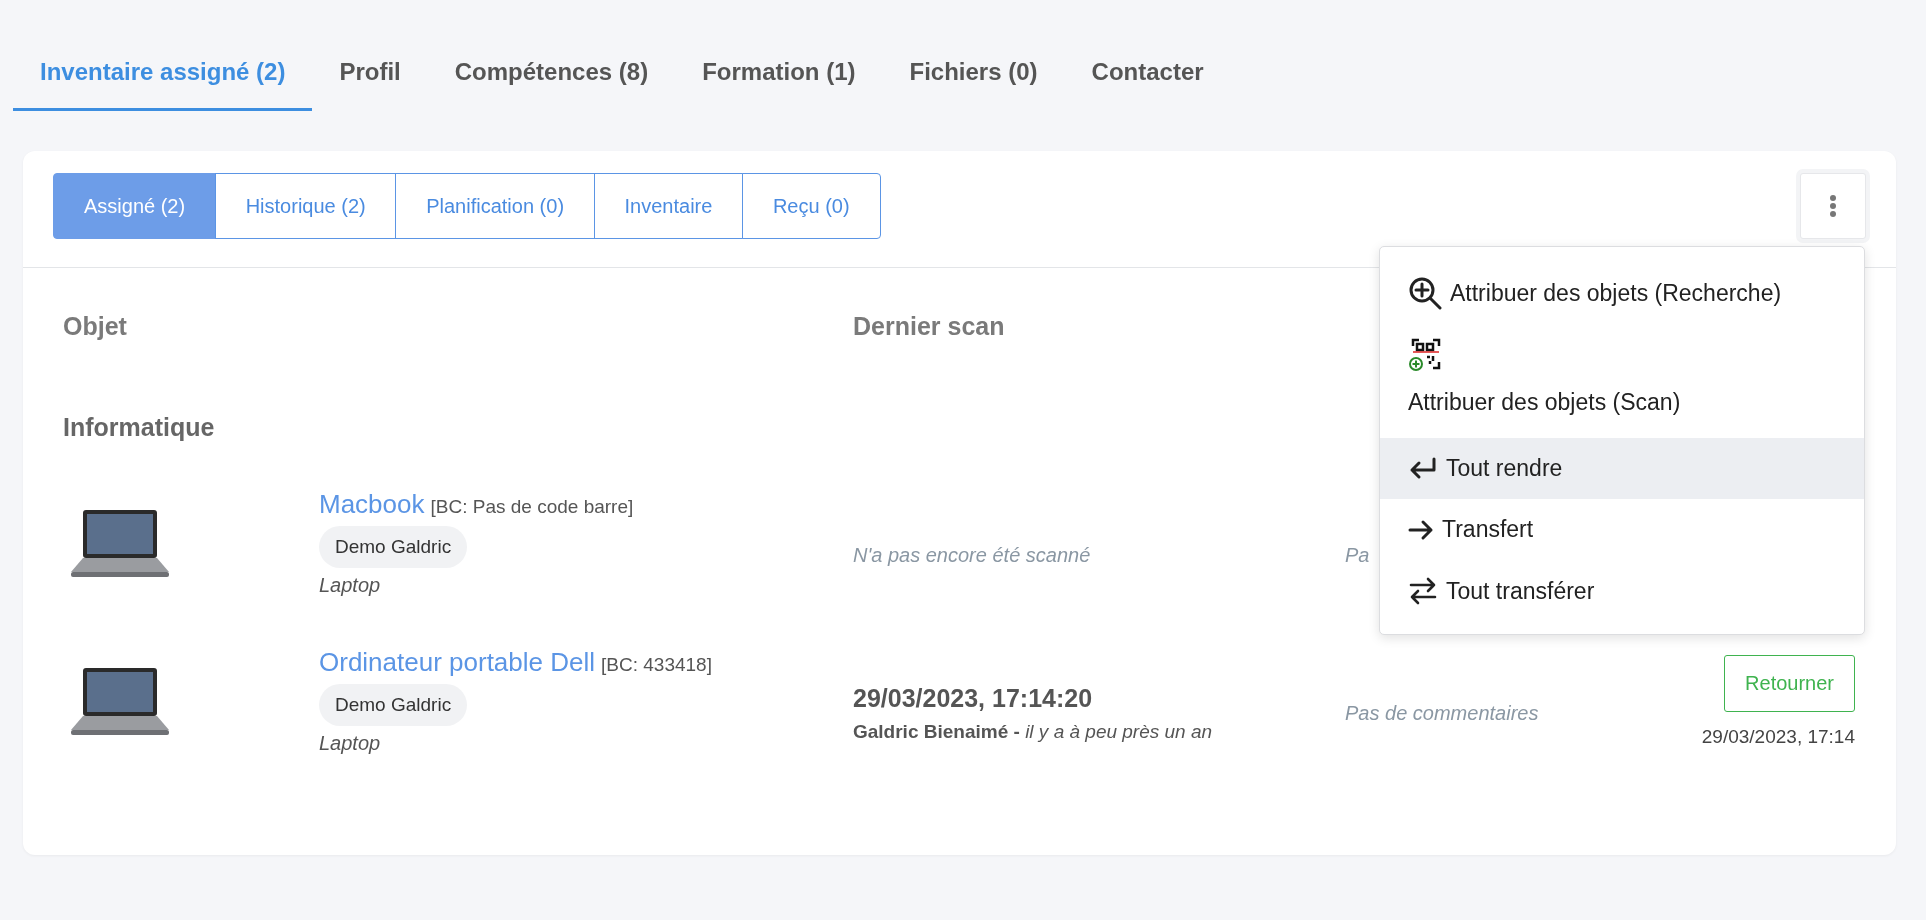 The height and width of the screenshot is (920, 1926). I want to click on sub-tab: Inventaire, so click(668, 206).